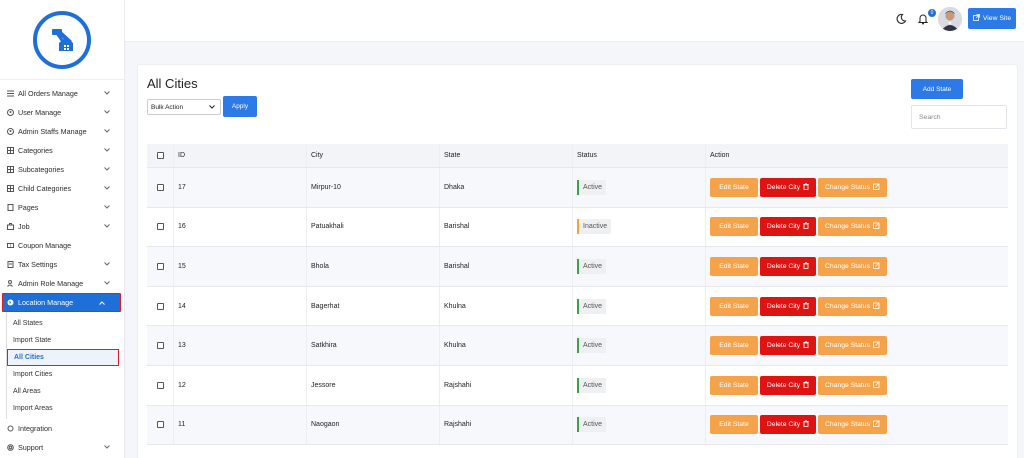  Describe the element at coordinates (48, 93) in the screenshot. I see `sidebar-item-label: All Orders Manage` at that location.